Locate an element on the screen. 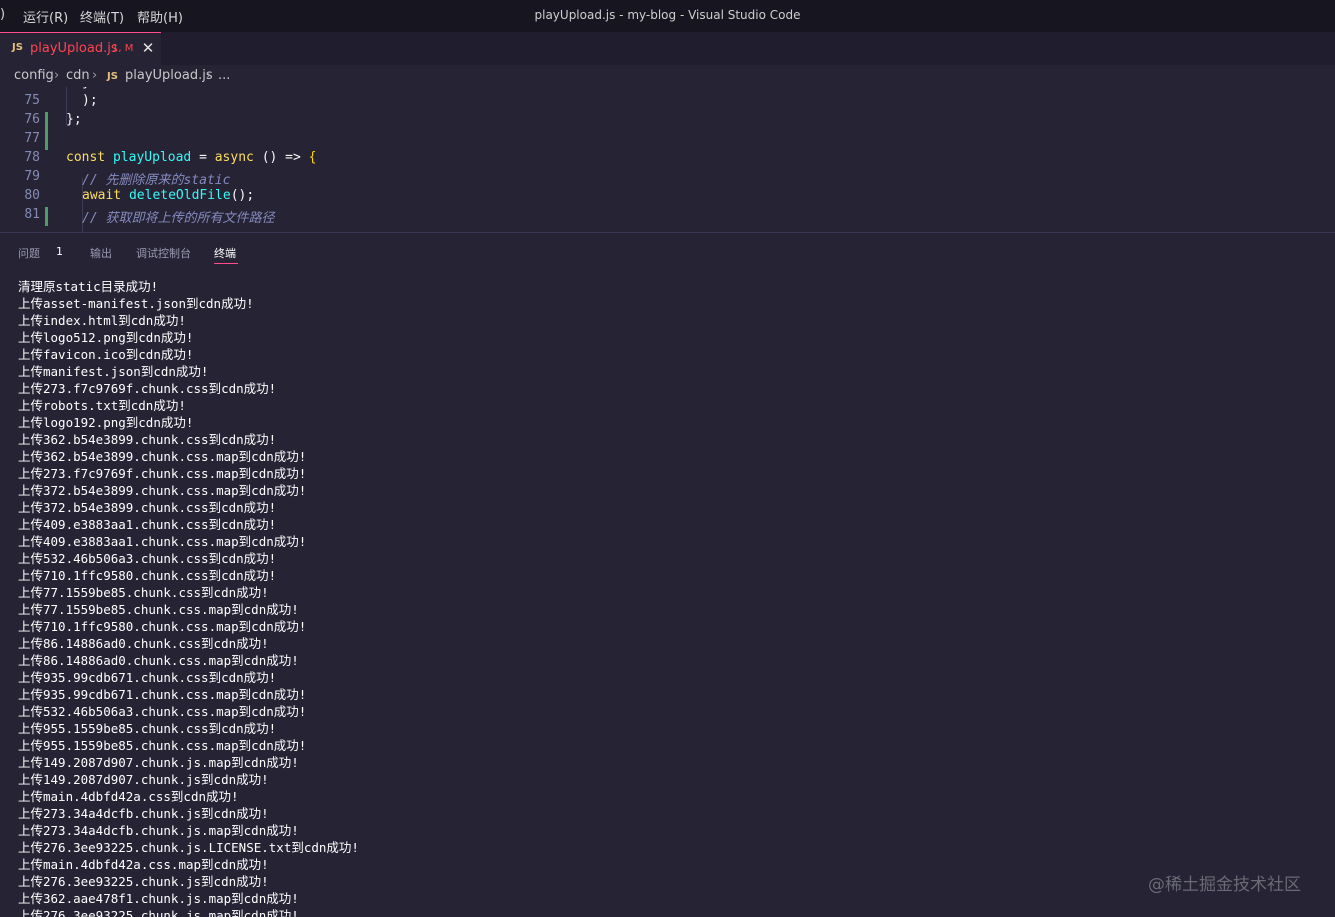 The height and width of the screenshot is (917, 1335). breadcrumb-item-config: config is located at coordinates (34, 75).